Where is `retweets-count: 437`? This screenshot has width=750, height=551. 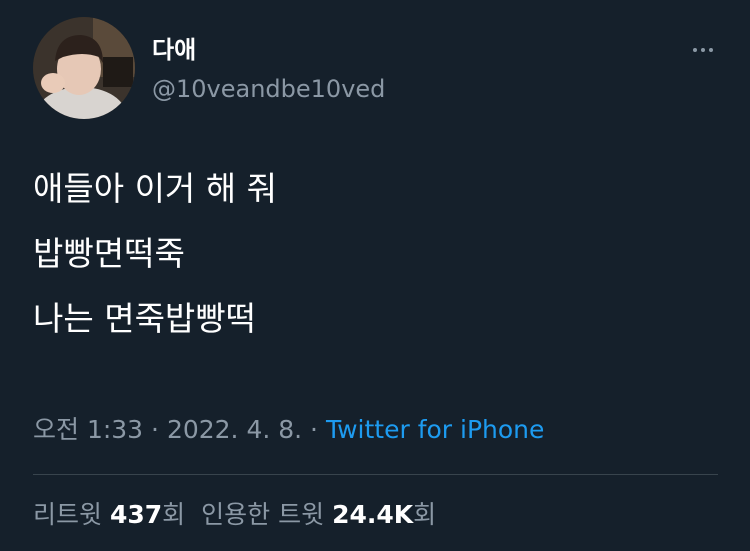
retweets-count: 437 is located at coordinates (136, 514).